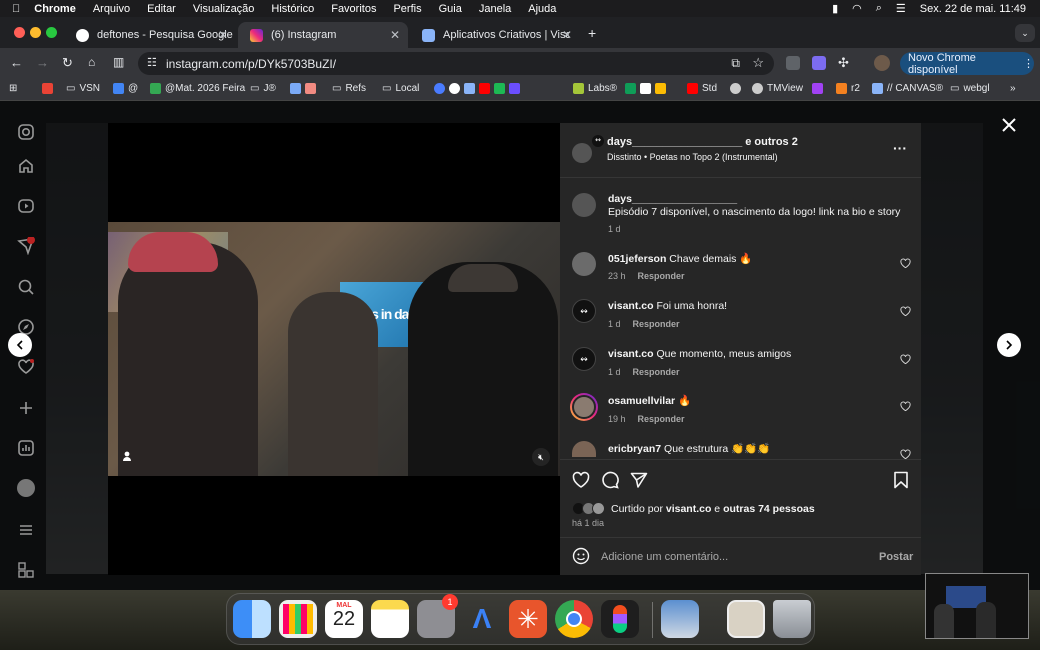  Describe the element at coordinates (574, 619) in the screenshot. I see `chrome-icon` at that location.